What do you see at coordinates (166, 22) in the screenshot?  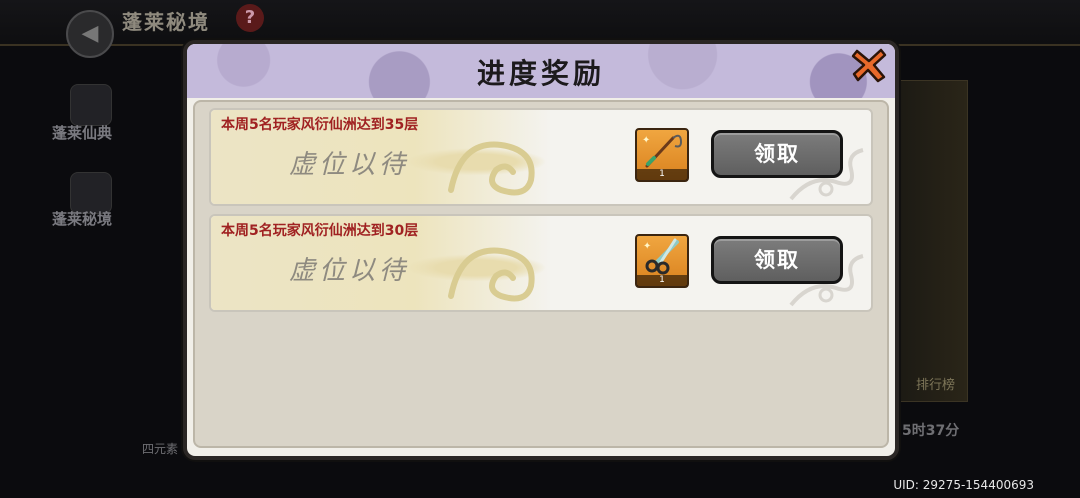 I see `scene-title: 蓬莱秘境` at bounding box center [166, 22].